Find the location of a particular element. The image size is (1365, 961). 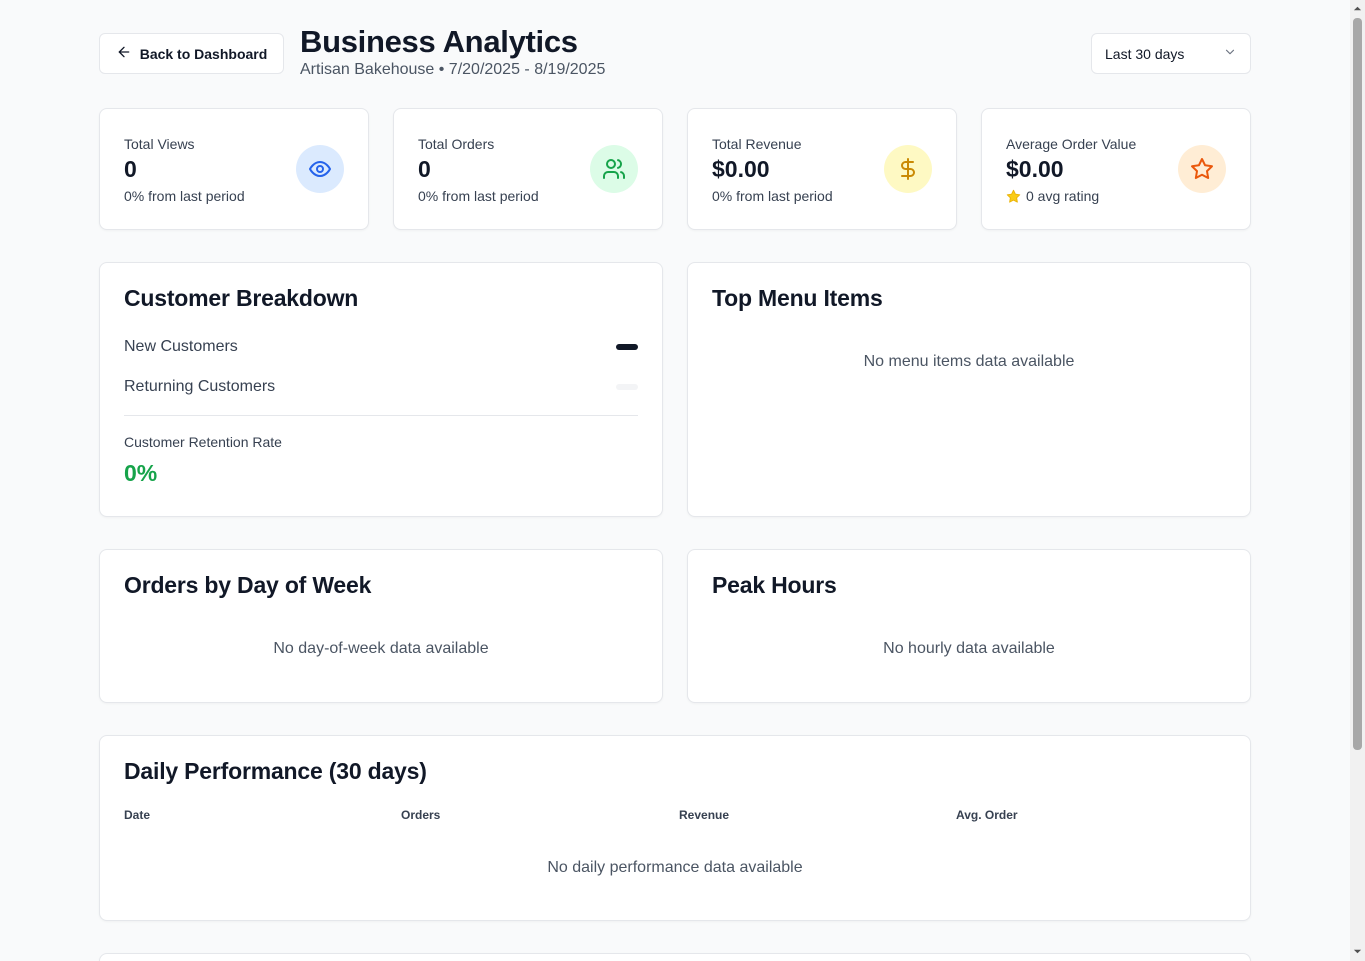

page-title: Business Analytics is located at coordinates (439, 41).